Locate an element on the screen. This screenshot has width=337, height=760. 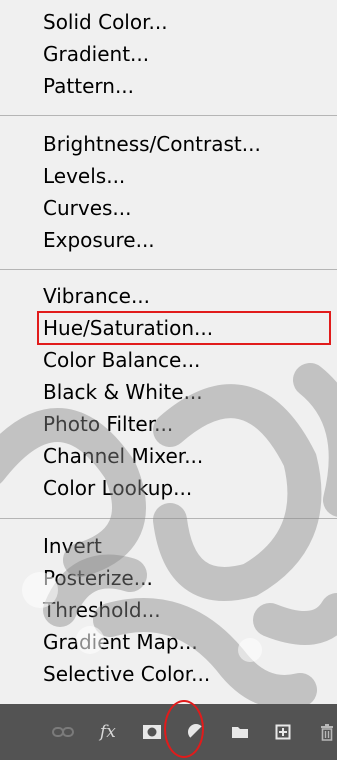
menu-item-label: Invert is located at coordinates (72, 546).